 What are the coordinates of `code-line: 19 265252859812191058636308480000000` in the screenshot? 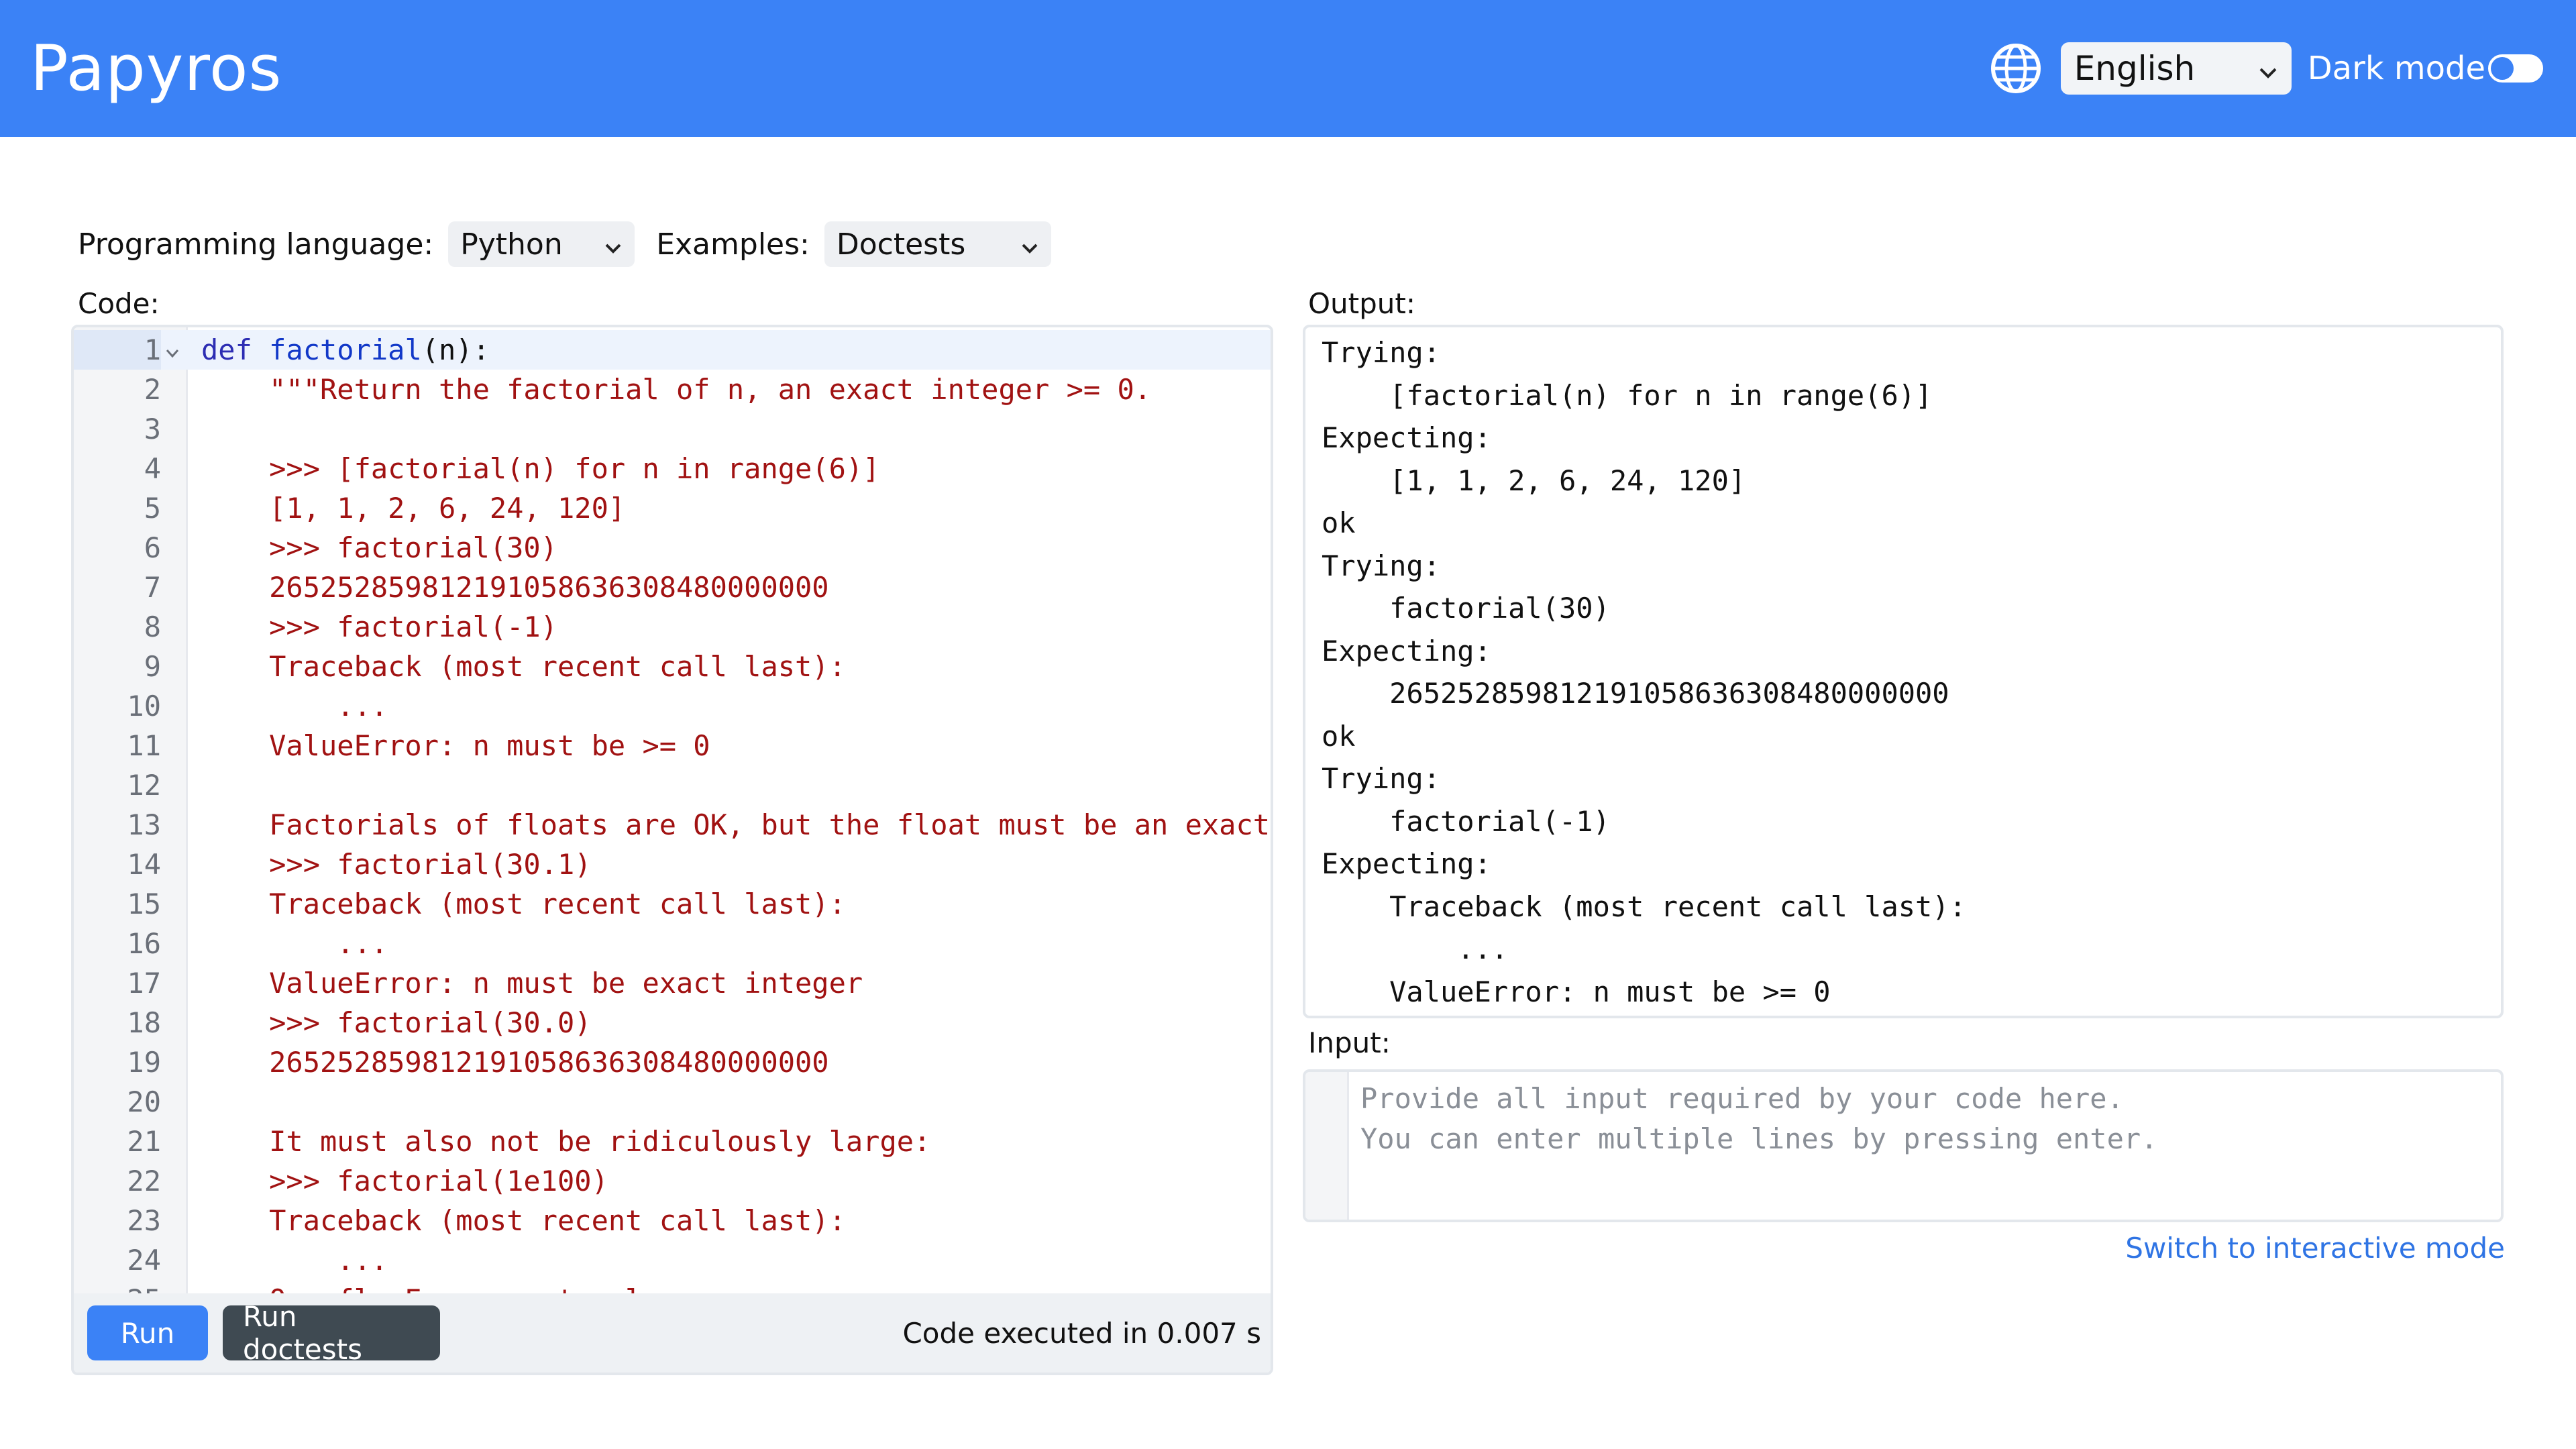 It's located at (672, 1062).